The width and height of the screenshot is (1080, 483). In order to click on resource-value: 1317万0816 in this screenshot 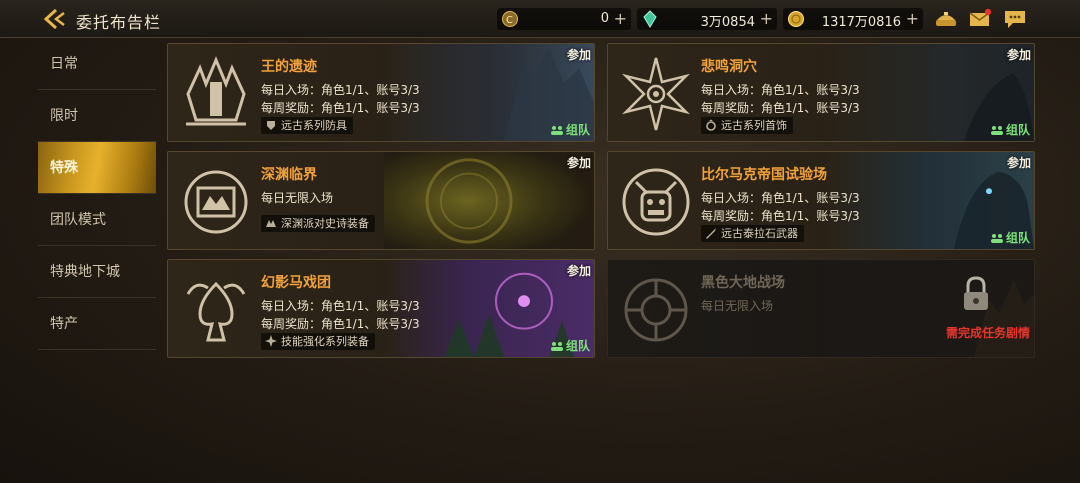, I will do `click(861, 22)`.